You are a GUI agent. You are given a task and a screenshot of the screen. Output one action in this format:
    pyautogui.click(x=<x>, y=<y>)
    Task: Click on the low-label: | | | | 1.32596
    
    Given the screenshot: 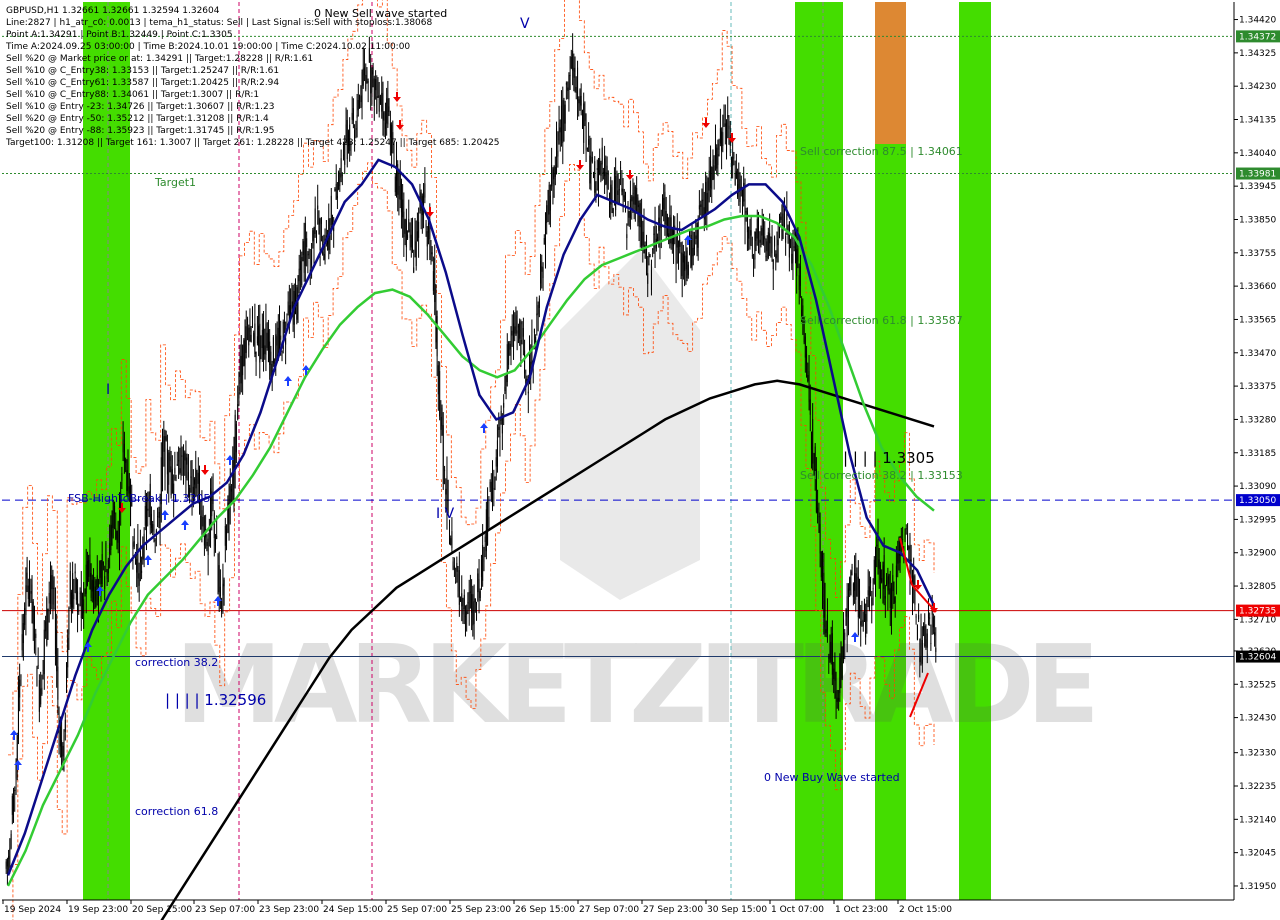 What is the action you would take?
    pyautogui.click(x=215, y=700)
    